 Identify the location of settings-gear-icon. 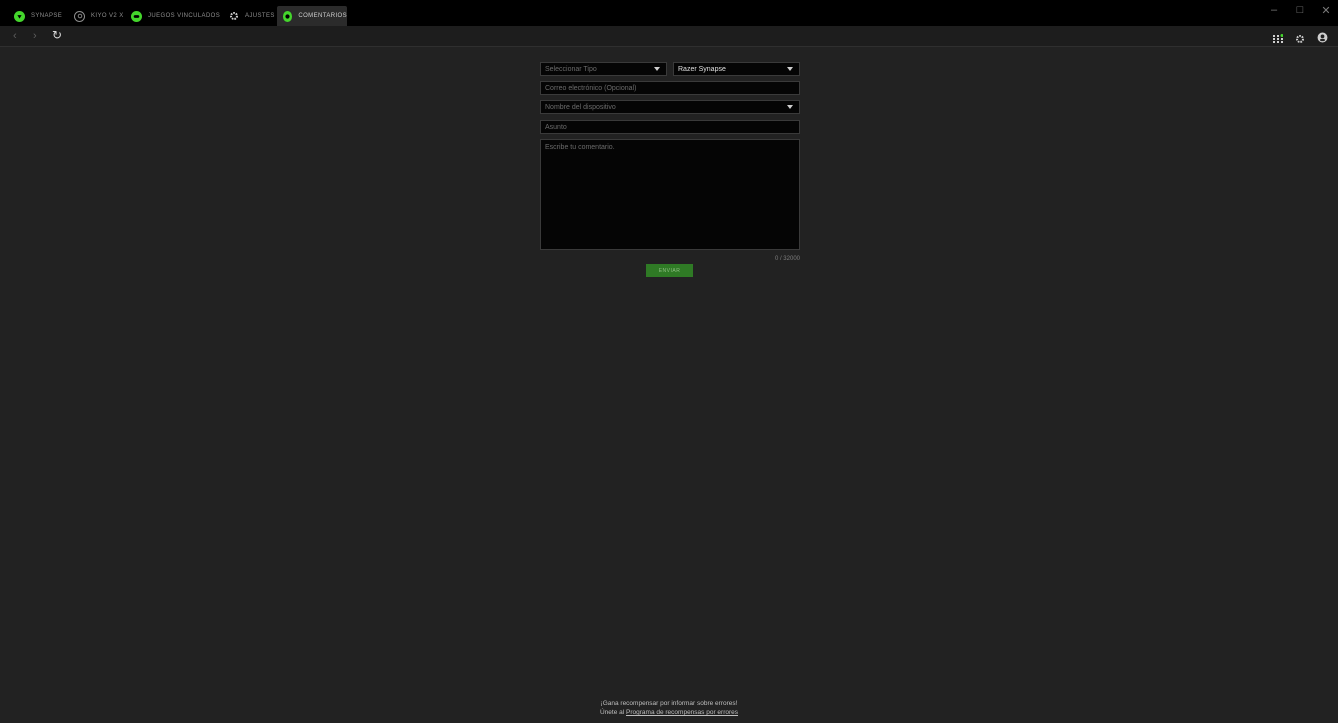
(1300, 37).